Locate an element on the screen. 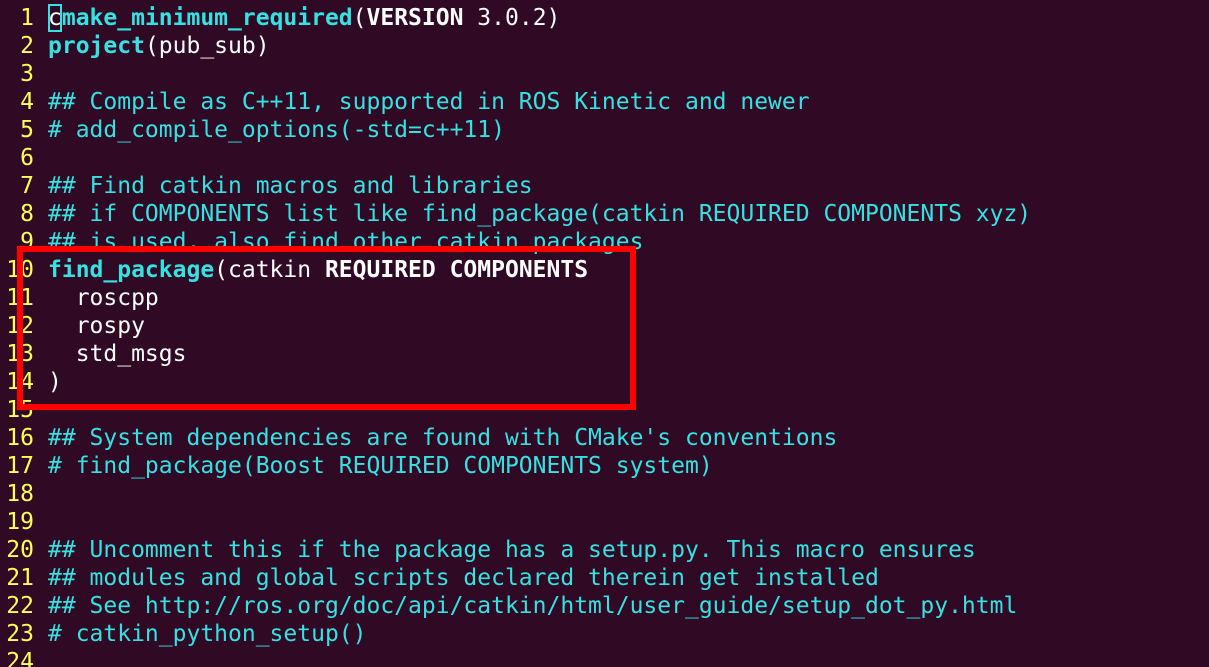  code-line: 2 project(pub_sub) is located at coordinates (135, 46).